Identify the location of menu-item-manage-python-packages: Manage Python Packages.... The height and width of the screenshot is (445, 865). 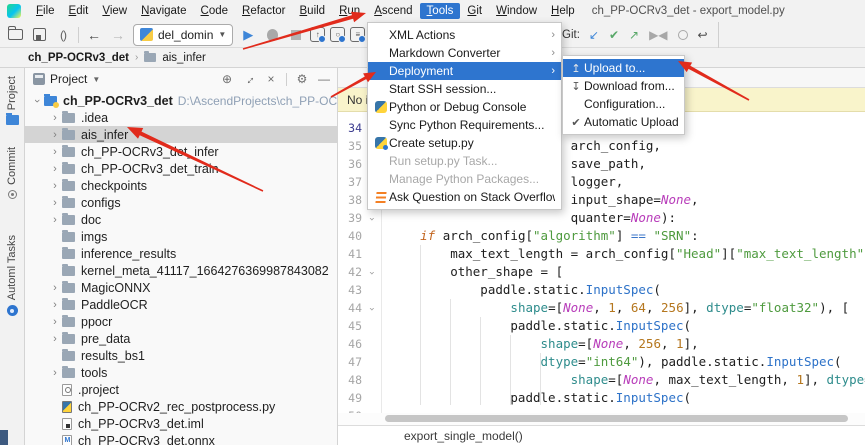
(464, 179).